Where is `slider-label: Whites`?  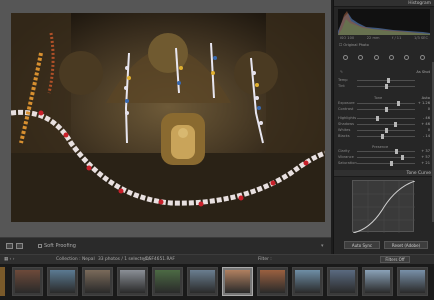
slider-label: Whites is located at coordinates (344, 130).